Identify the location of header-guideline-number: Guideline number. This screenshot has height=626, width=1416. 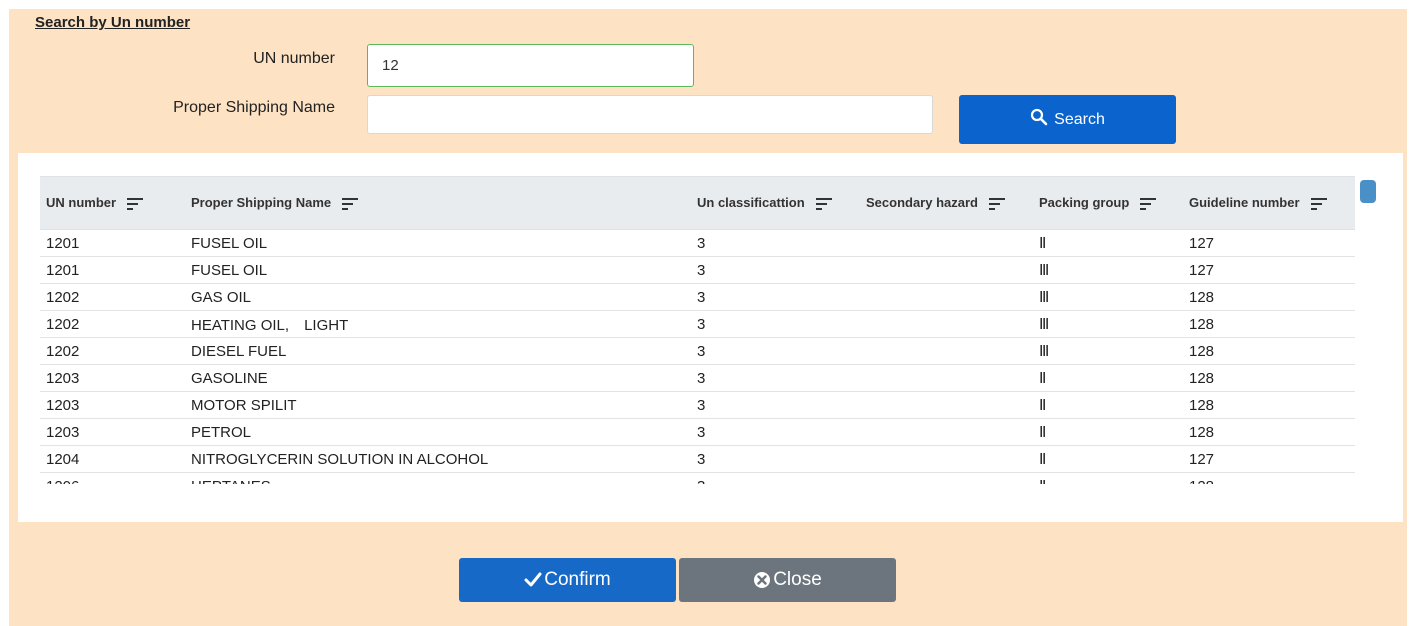
(1269, 203).